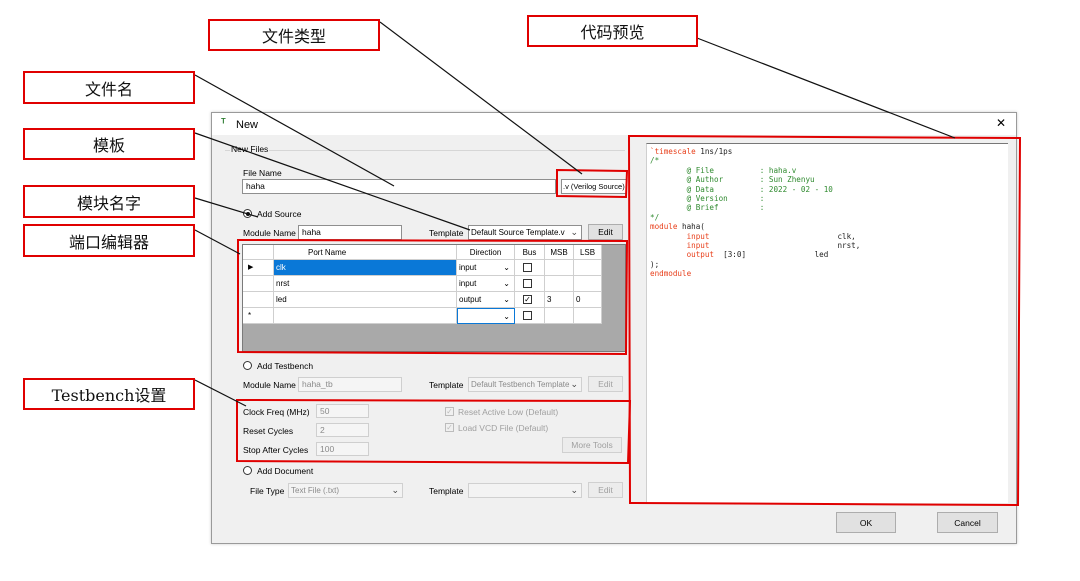 Image resolution: width=1080 pixels, height=581 pixels. I want to click on dialog-titlebar: ᵀ New ✕, so click(614, 124).